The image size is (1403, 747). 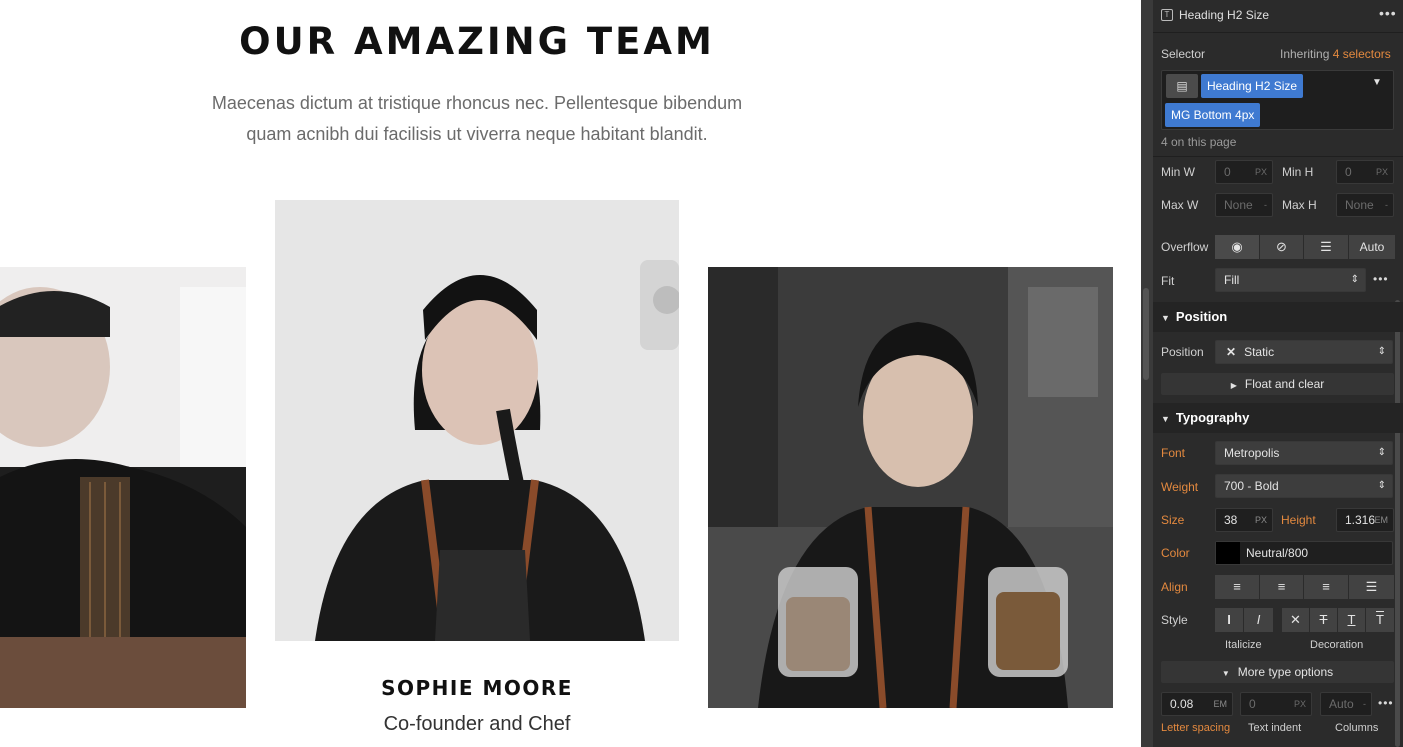 What do you see at coordinates (123, 487) in the screenshot?
I see `team-photo-left` at bounding box center [123, 487].